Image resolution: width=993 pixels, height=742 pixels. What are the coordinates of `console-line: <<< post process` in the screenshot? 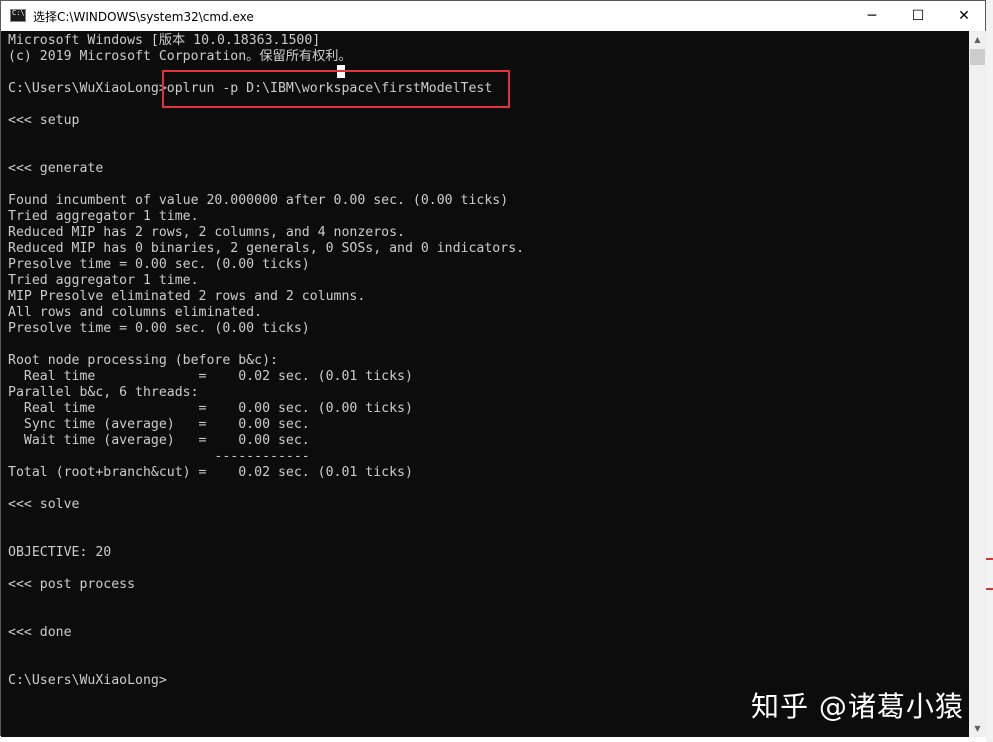 It's located at (72, 584).